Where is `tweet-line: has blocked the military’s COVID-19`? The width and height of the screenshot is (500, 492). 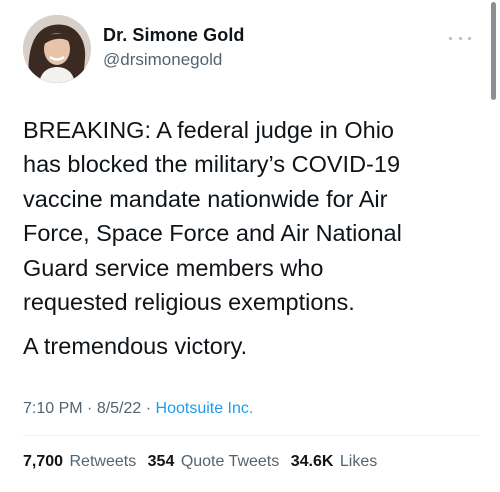 tweet-line: has blocked the military’s COVID-19 is located at coordinates (212, 164).